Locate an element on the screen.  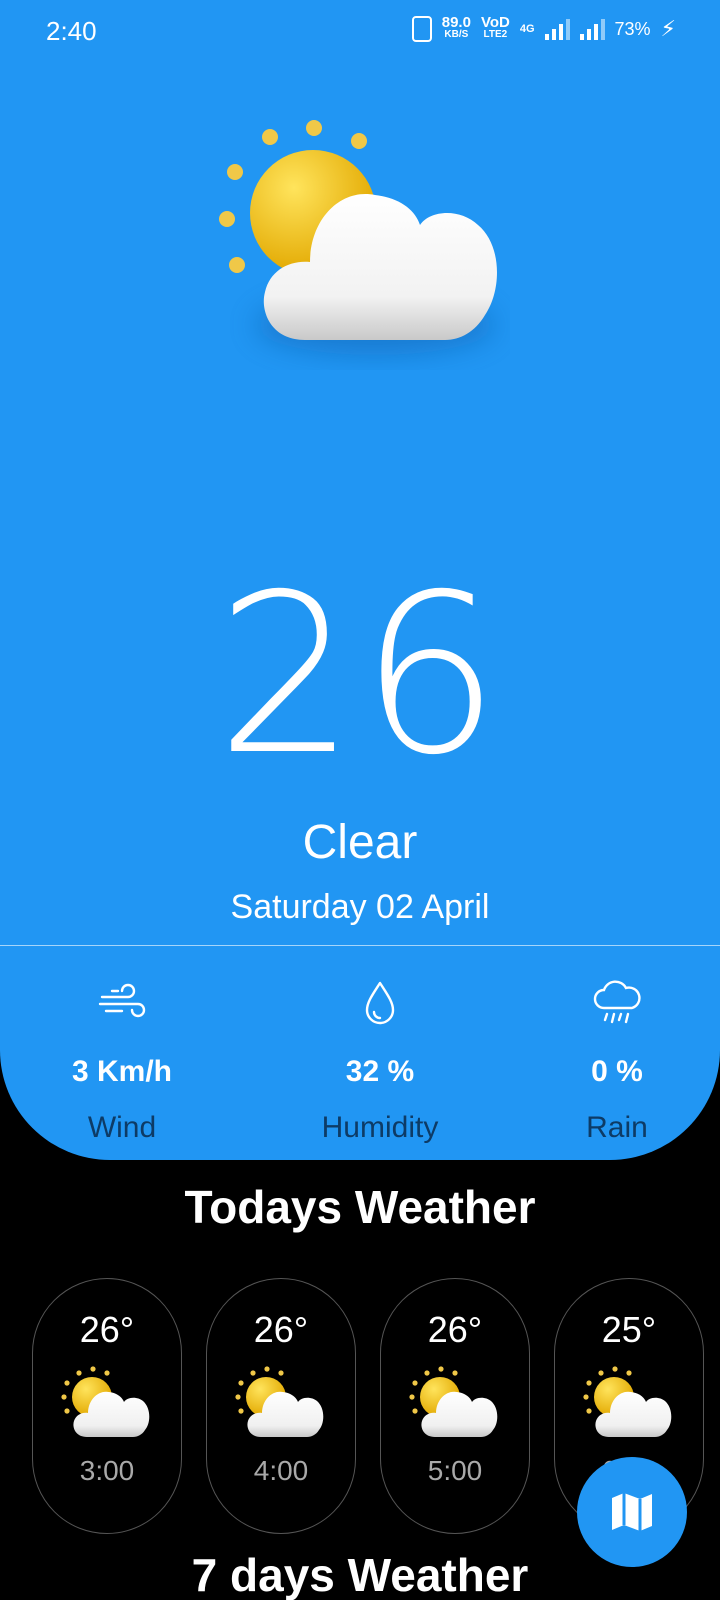
hourly-time: 4:00 is located at coordinates (281, 1470).